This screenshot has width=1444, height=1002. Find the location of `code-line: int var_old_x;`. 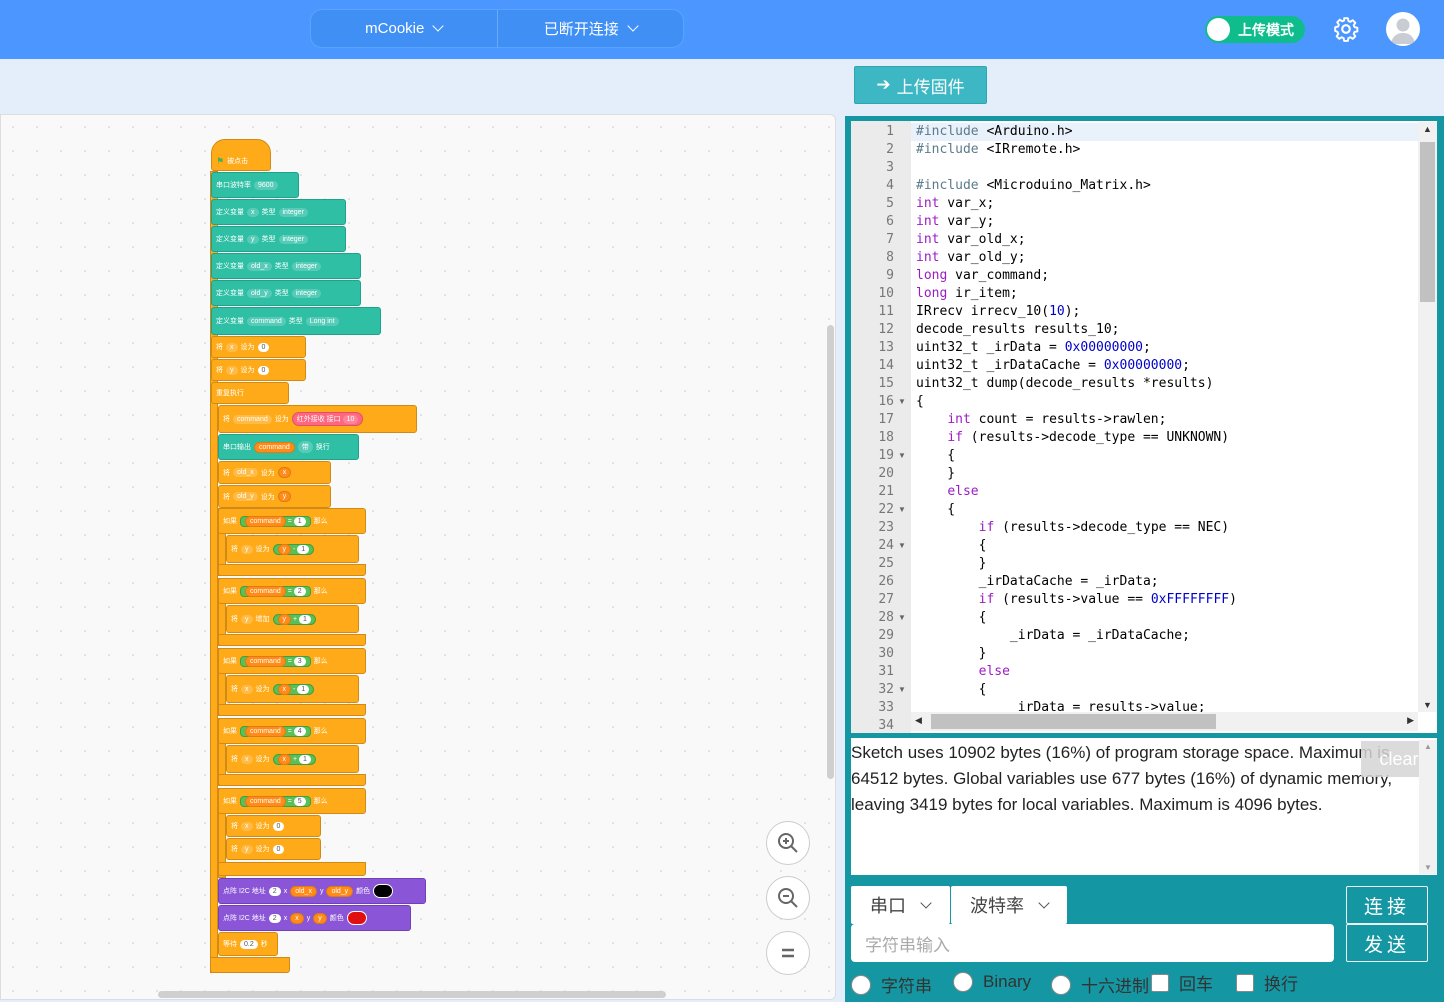

code-line: int var_old_x; is located at coordinates (971, 240).